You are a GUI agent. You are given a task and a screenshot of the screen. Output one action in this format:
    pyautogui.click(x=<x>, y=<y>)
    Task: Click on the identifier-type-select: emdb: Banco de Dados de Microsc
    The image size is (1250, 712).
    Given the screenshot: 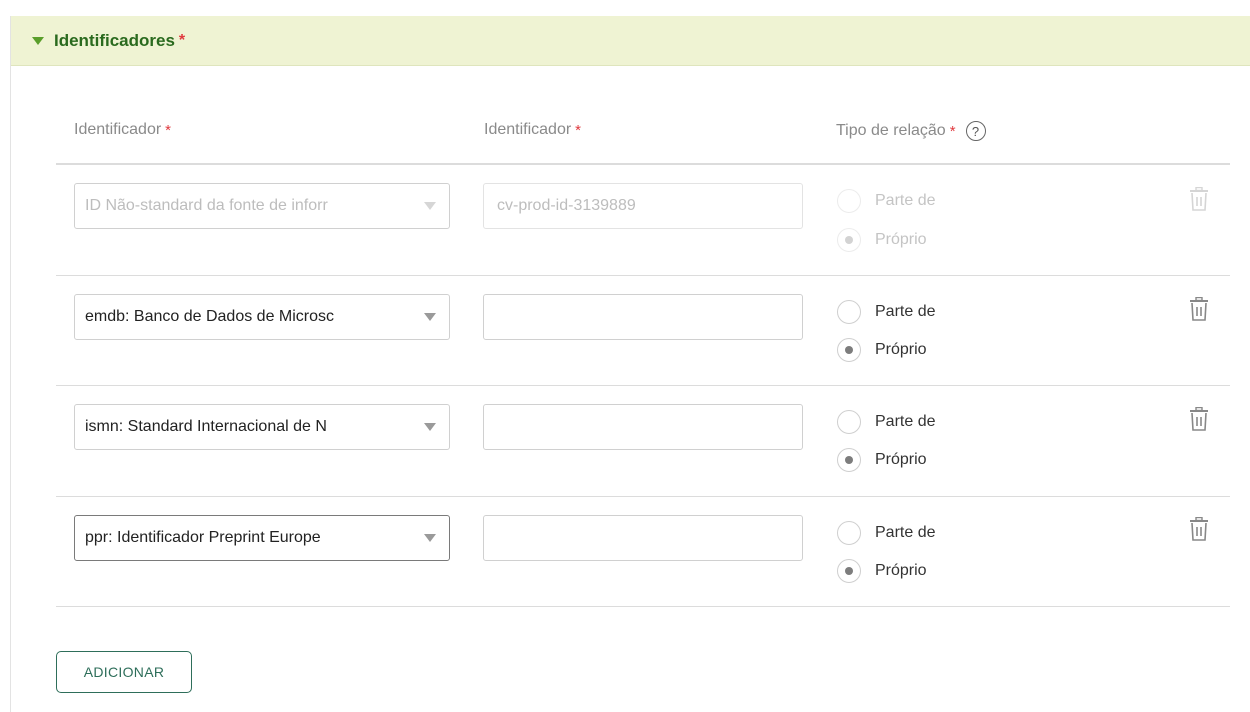 What is the action you would take?
    pyautogui.click(x=262, y=317)
    